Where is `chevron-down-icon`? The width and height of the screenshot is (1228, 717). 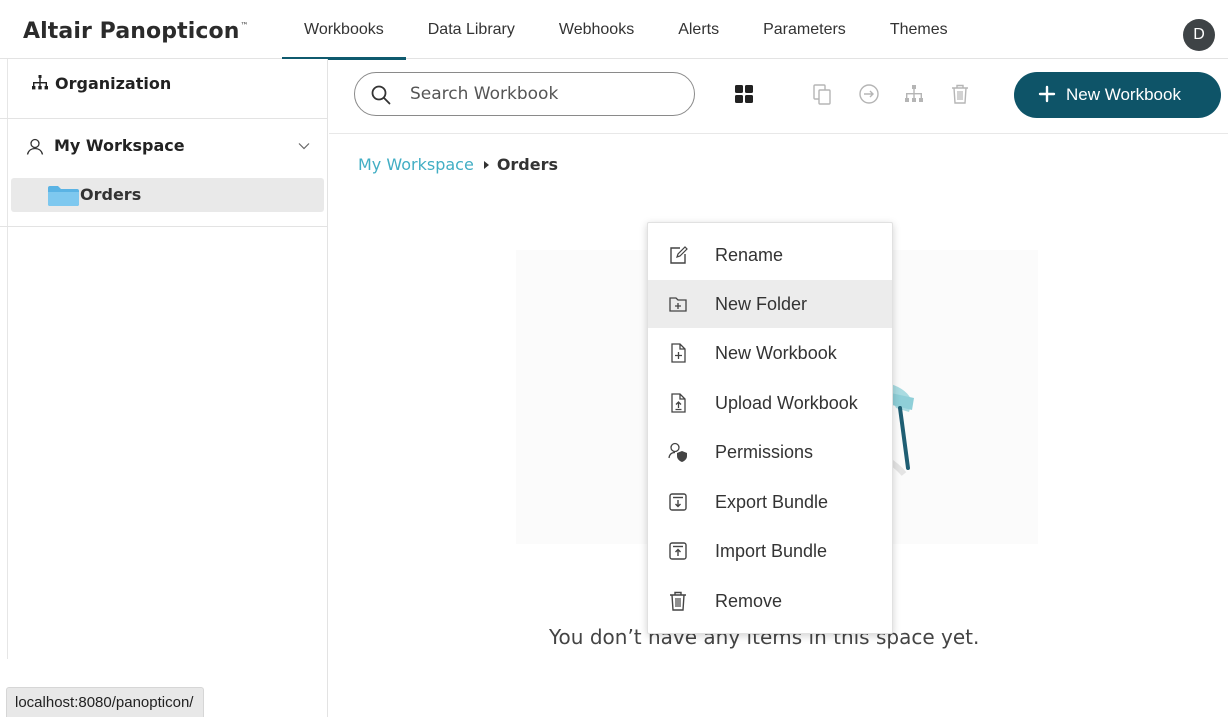
chevron-down-icon is located at coordinates (304, 146).